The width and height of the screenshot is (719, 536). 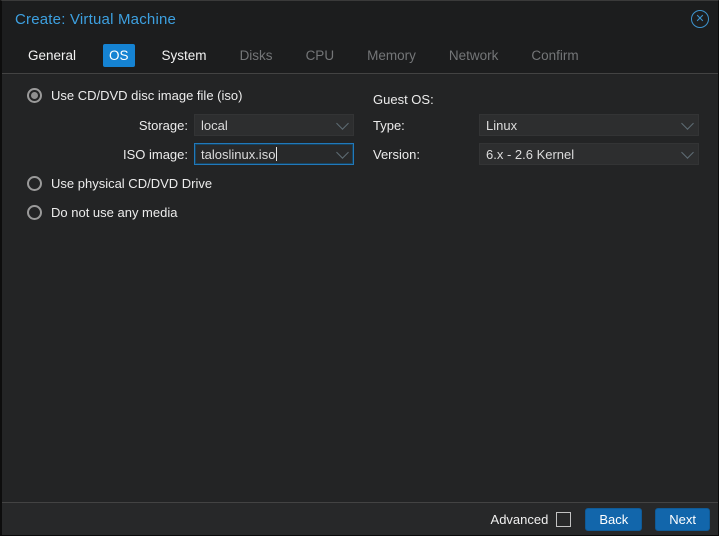 I want to click on radio-option-physical-drive: Use physical CD/DVD Drive, so click(x=119, y=183).